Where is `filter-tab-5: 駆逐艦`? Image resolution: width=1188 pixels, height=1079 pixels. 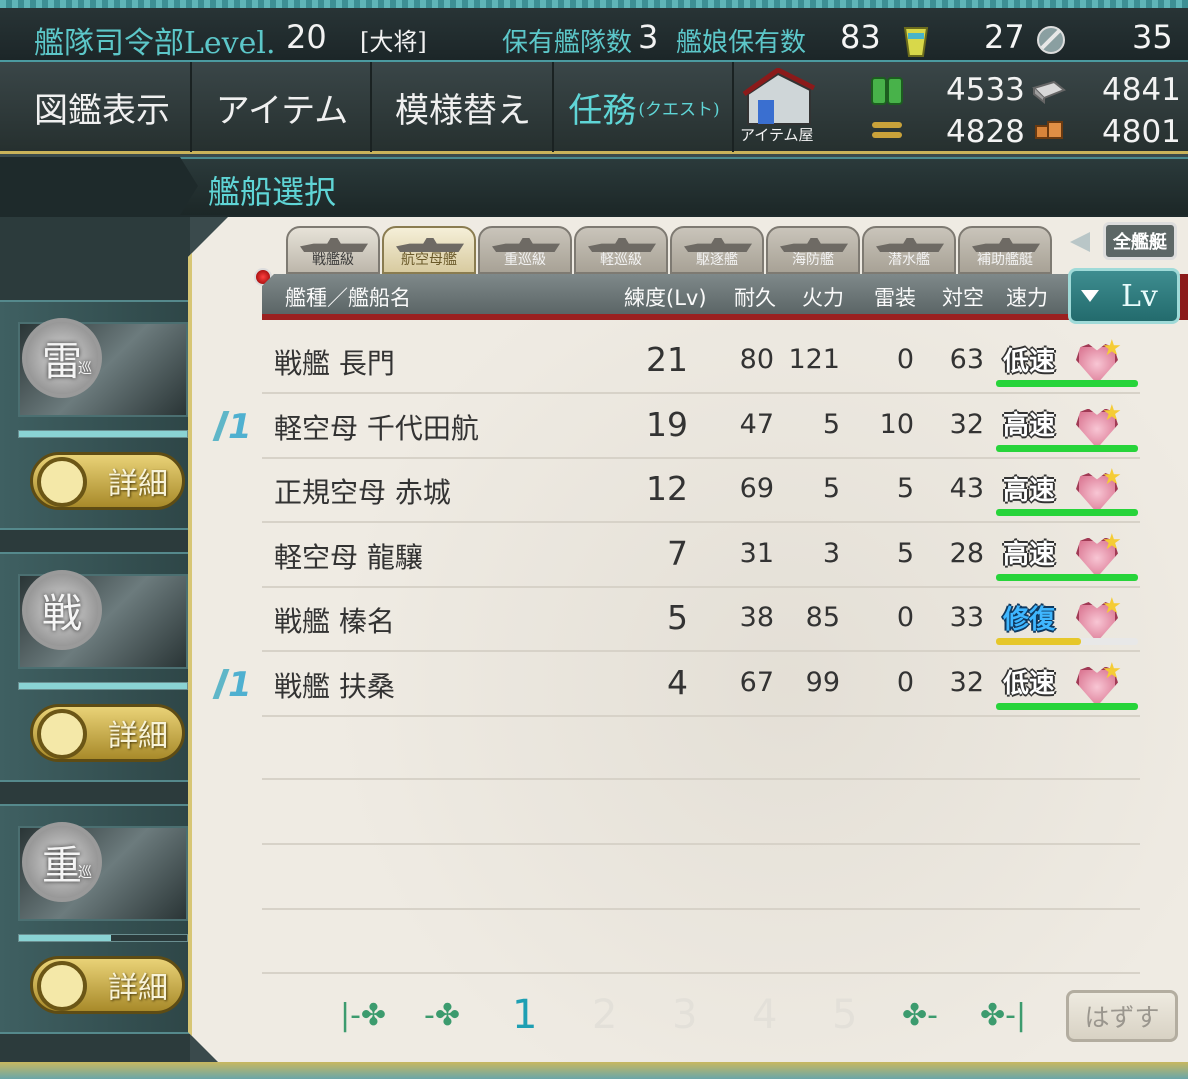
filter-tab-5: 駆逐艦 is located at coordinates (717, 250).